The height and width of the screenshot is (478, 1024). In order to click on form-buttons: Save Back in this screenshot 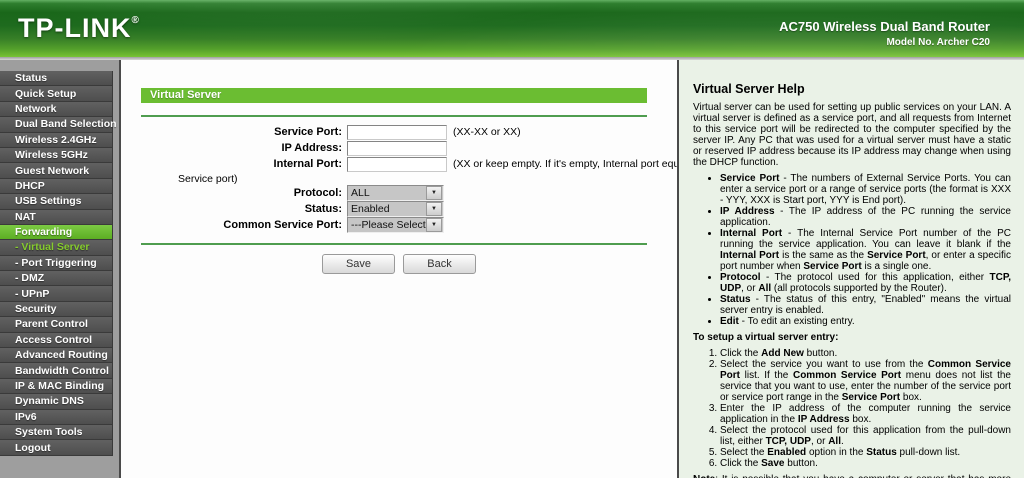, I will do `click(399, 264)`.